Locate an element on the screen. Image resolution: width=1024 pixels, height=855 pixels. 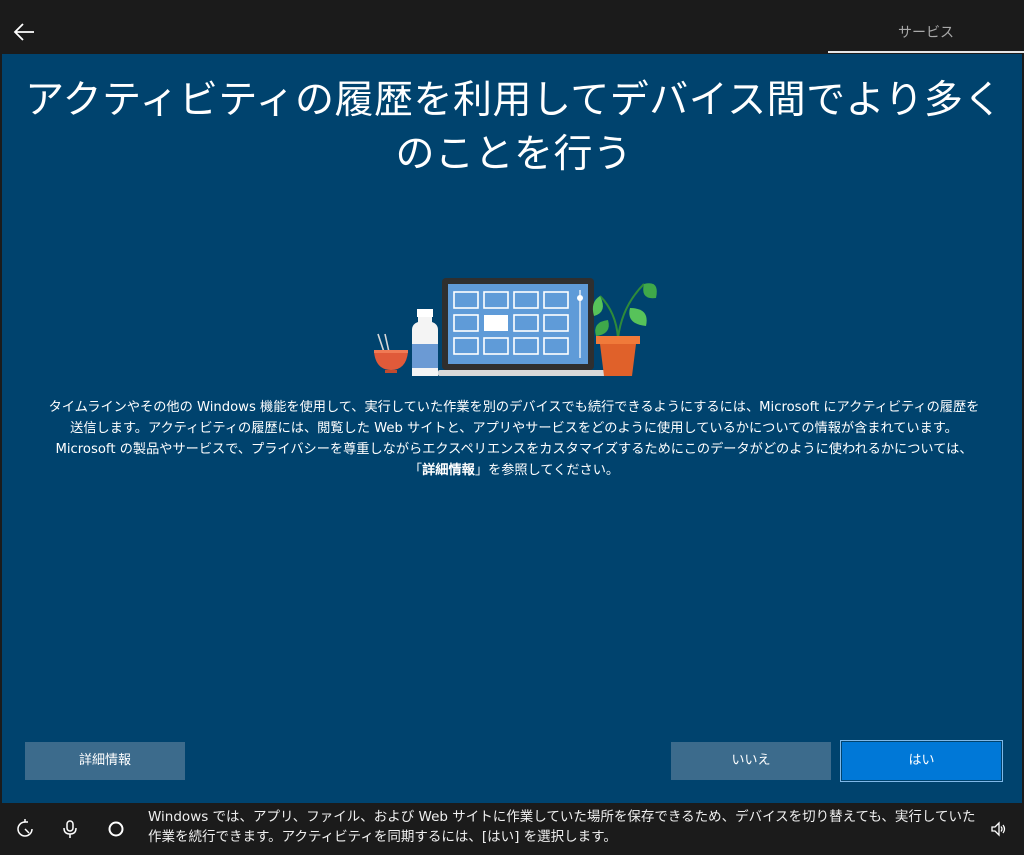
tab-underline is located at coordinates (926, 52).